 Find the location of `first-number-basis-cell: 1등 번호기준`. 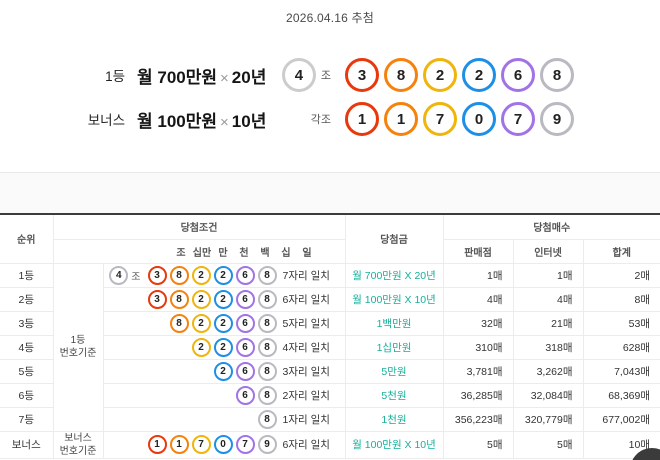

first-number-basis-cell: 1등 번호기준 is located at coordinates (78, 347).